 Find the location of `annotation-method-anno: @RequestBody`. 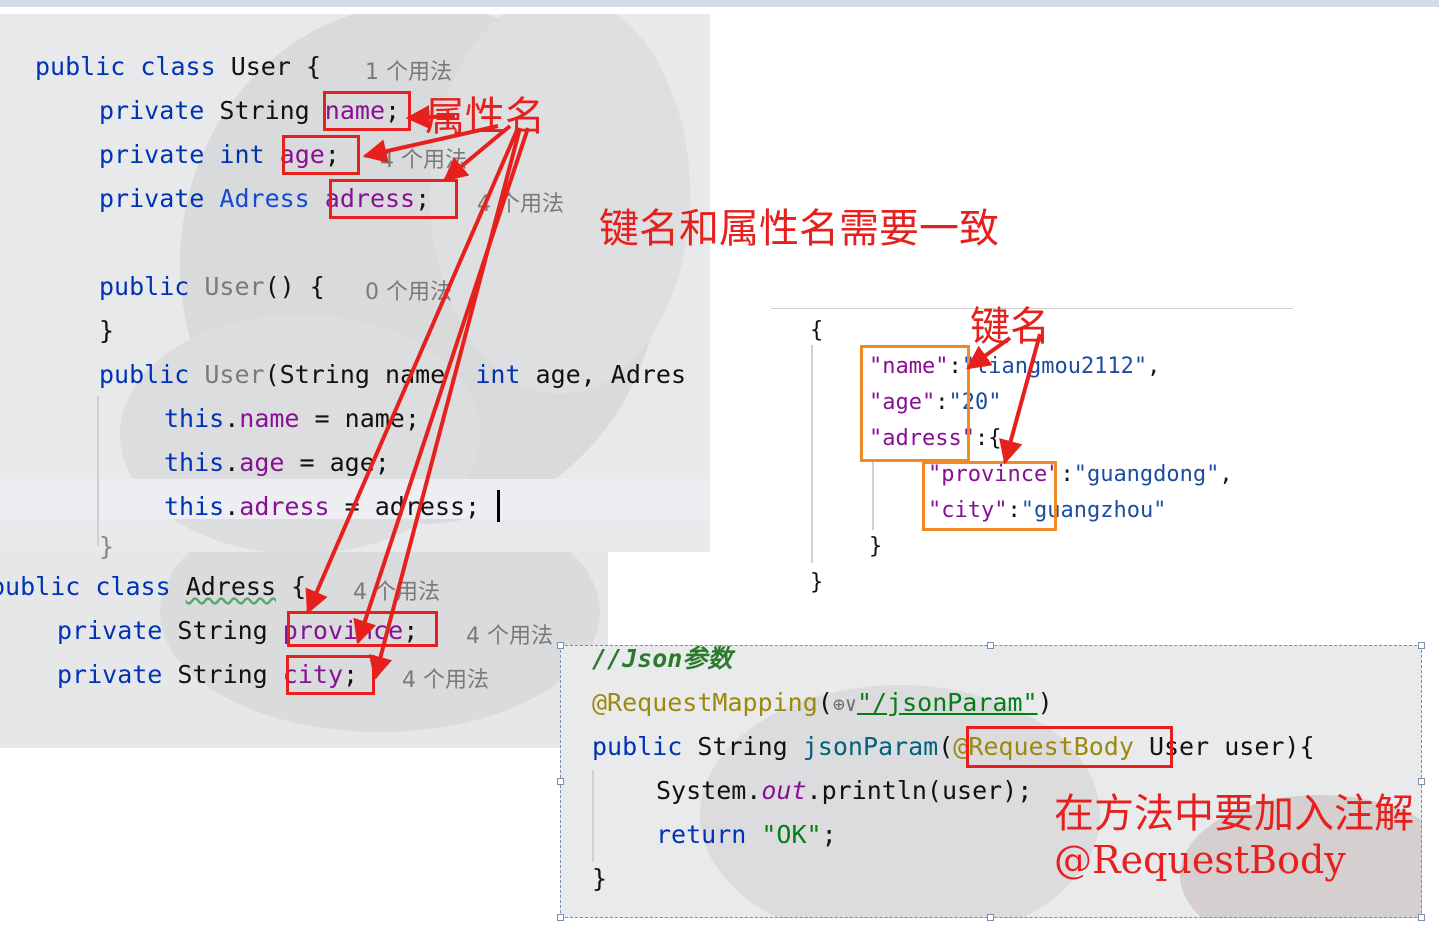

annotation-method-anno: @RequestBody is located at coordinates (1200, 860).